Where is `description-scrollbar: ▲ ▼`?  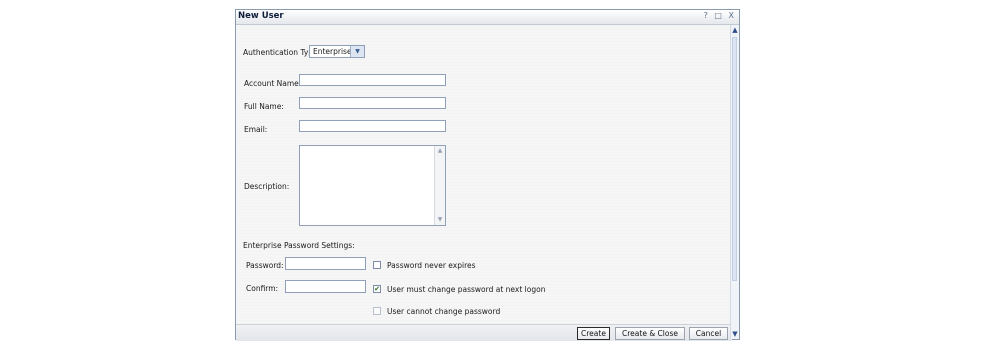 description-scrollbar: ▲ ▼ is located at coordinates (439, 185).